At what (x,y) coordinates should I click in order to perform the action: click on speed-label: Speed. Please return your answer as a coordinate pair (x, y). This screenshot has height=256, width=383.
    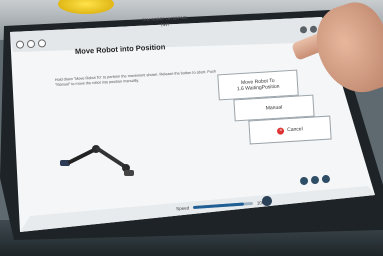
    Looking at the image, I should click on (182, 208).